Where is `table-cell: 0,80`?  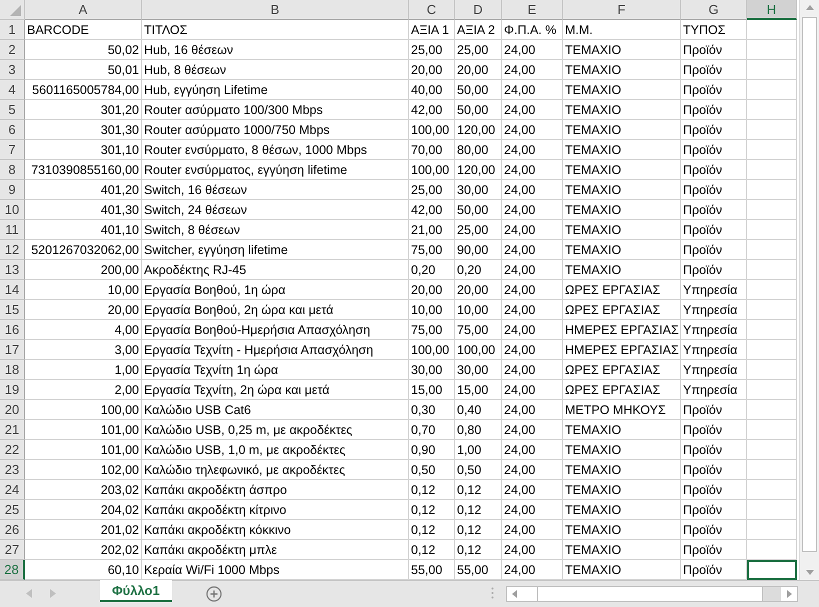
table-cell: 0,80 is located at coordinates (478, 430).